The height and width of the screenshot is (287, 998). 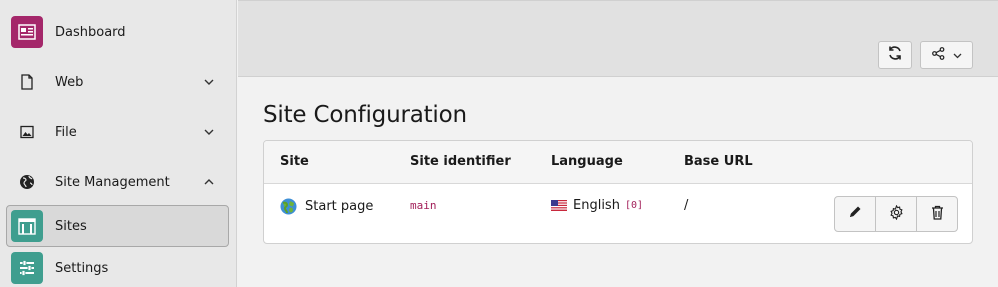 I want to click on language-name: English, so click(x=596, y=205).